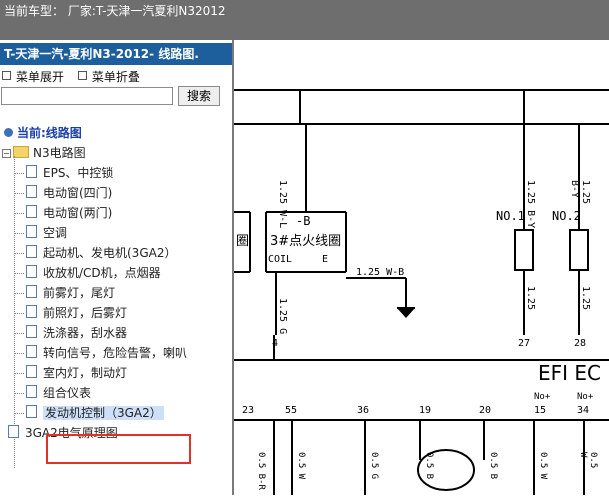 The image size is (609, 499). Describe the element at coordinates (78, 213) in the screenshot. I see `tree-item-label: 电动窗(两门)` at that location.